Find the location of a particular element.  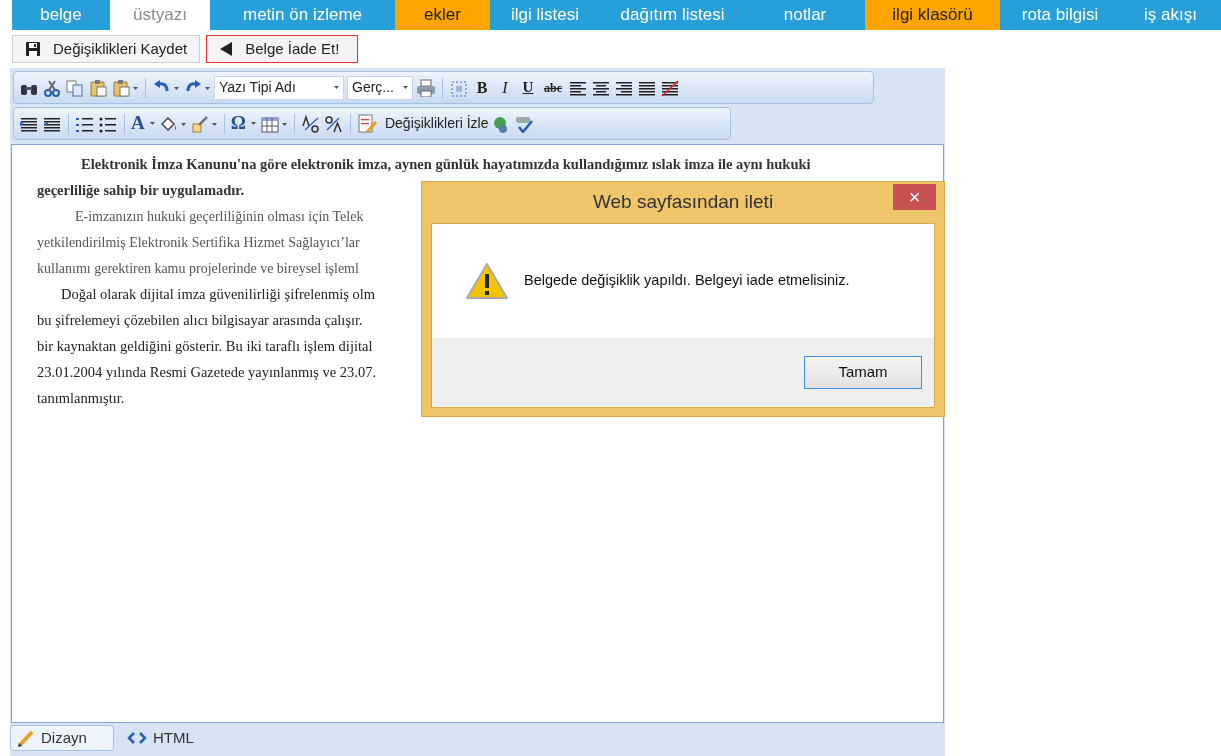

font-color-button: A is located at coordinates (143, 123).